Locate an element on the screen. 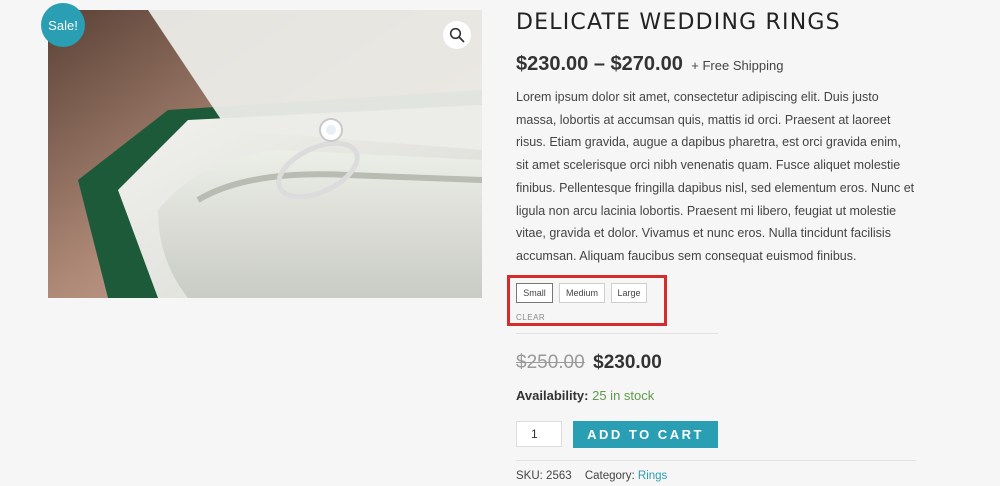  clear-variations-link: CLEAR is located at coordinates (530, 317).